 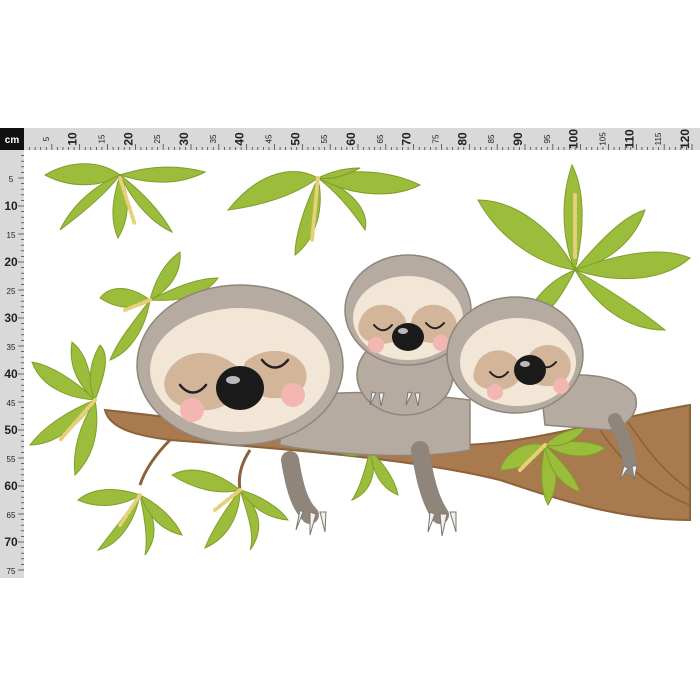 What do you see at coordinates (685, 139) in the screenshot?
I see `horizontal-ruler-label: 120` at bounding box center [685, 139].